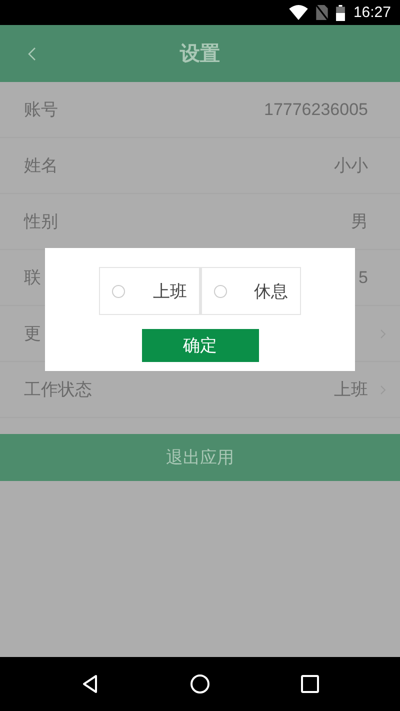 Image resolution: width=400 pixels, height=711 pixels. I want to click on option-label: 上班, so click(170, 291).